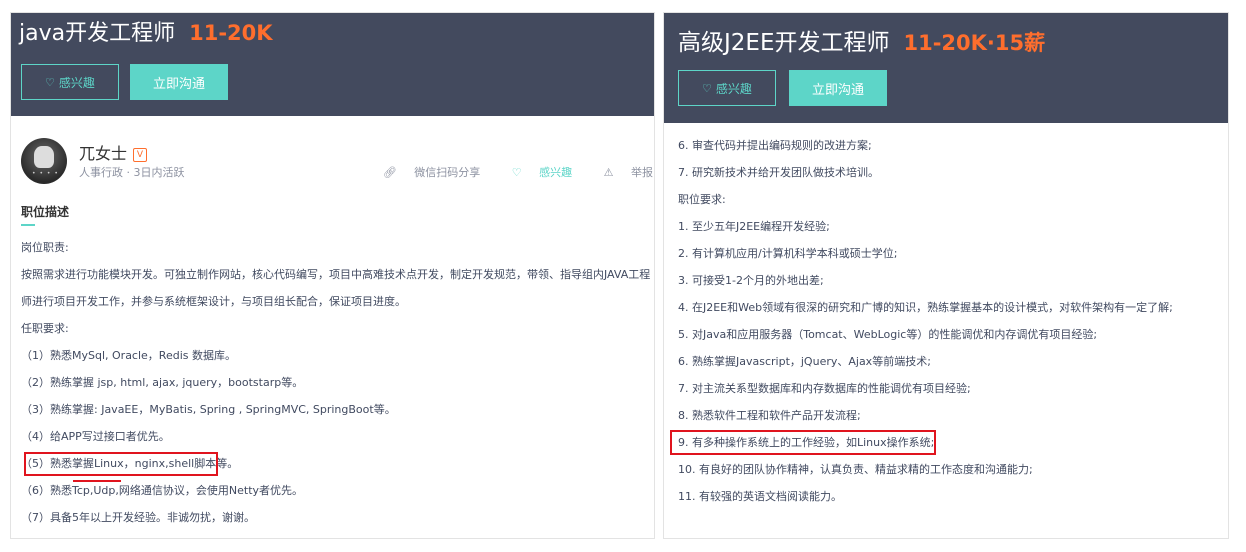 The image size is (1246, 552). I want to click on description-line: （1）熟悉MySql, Oracle，Redis 数据库。, so click(128, 355).